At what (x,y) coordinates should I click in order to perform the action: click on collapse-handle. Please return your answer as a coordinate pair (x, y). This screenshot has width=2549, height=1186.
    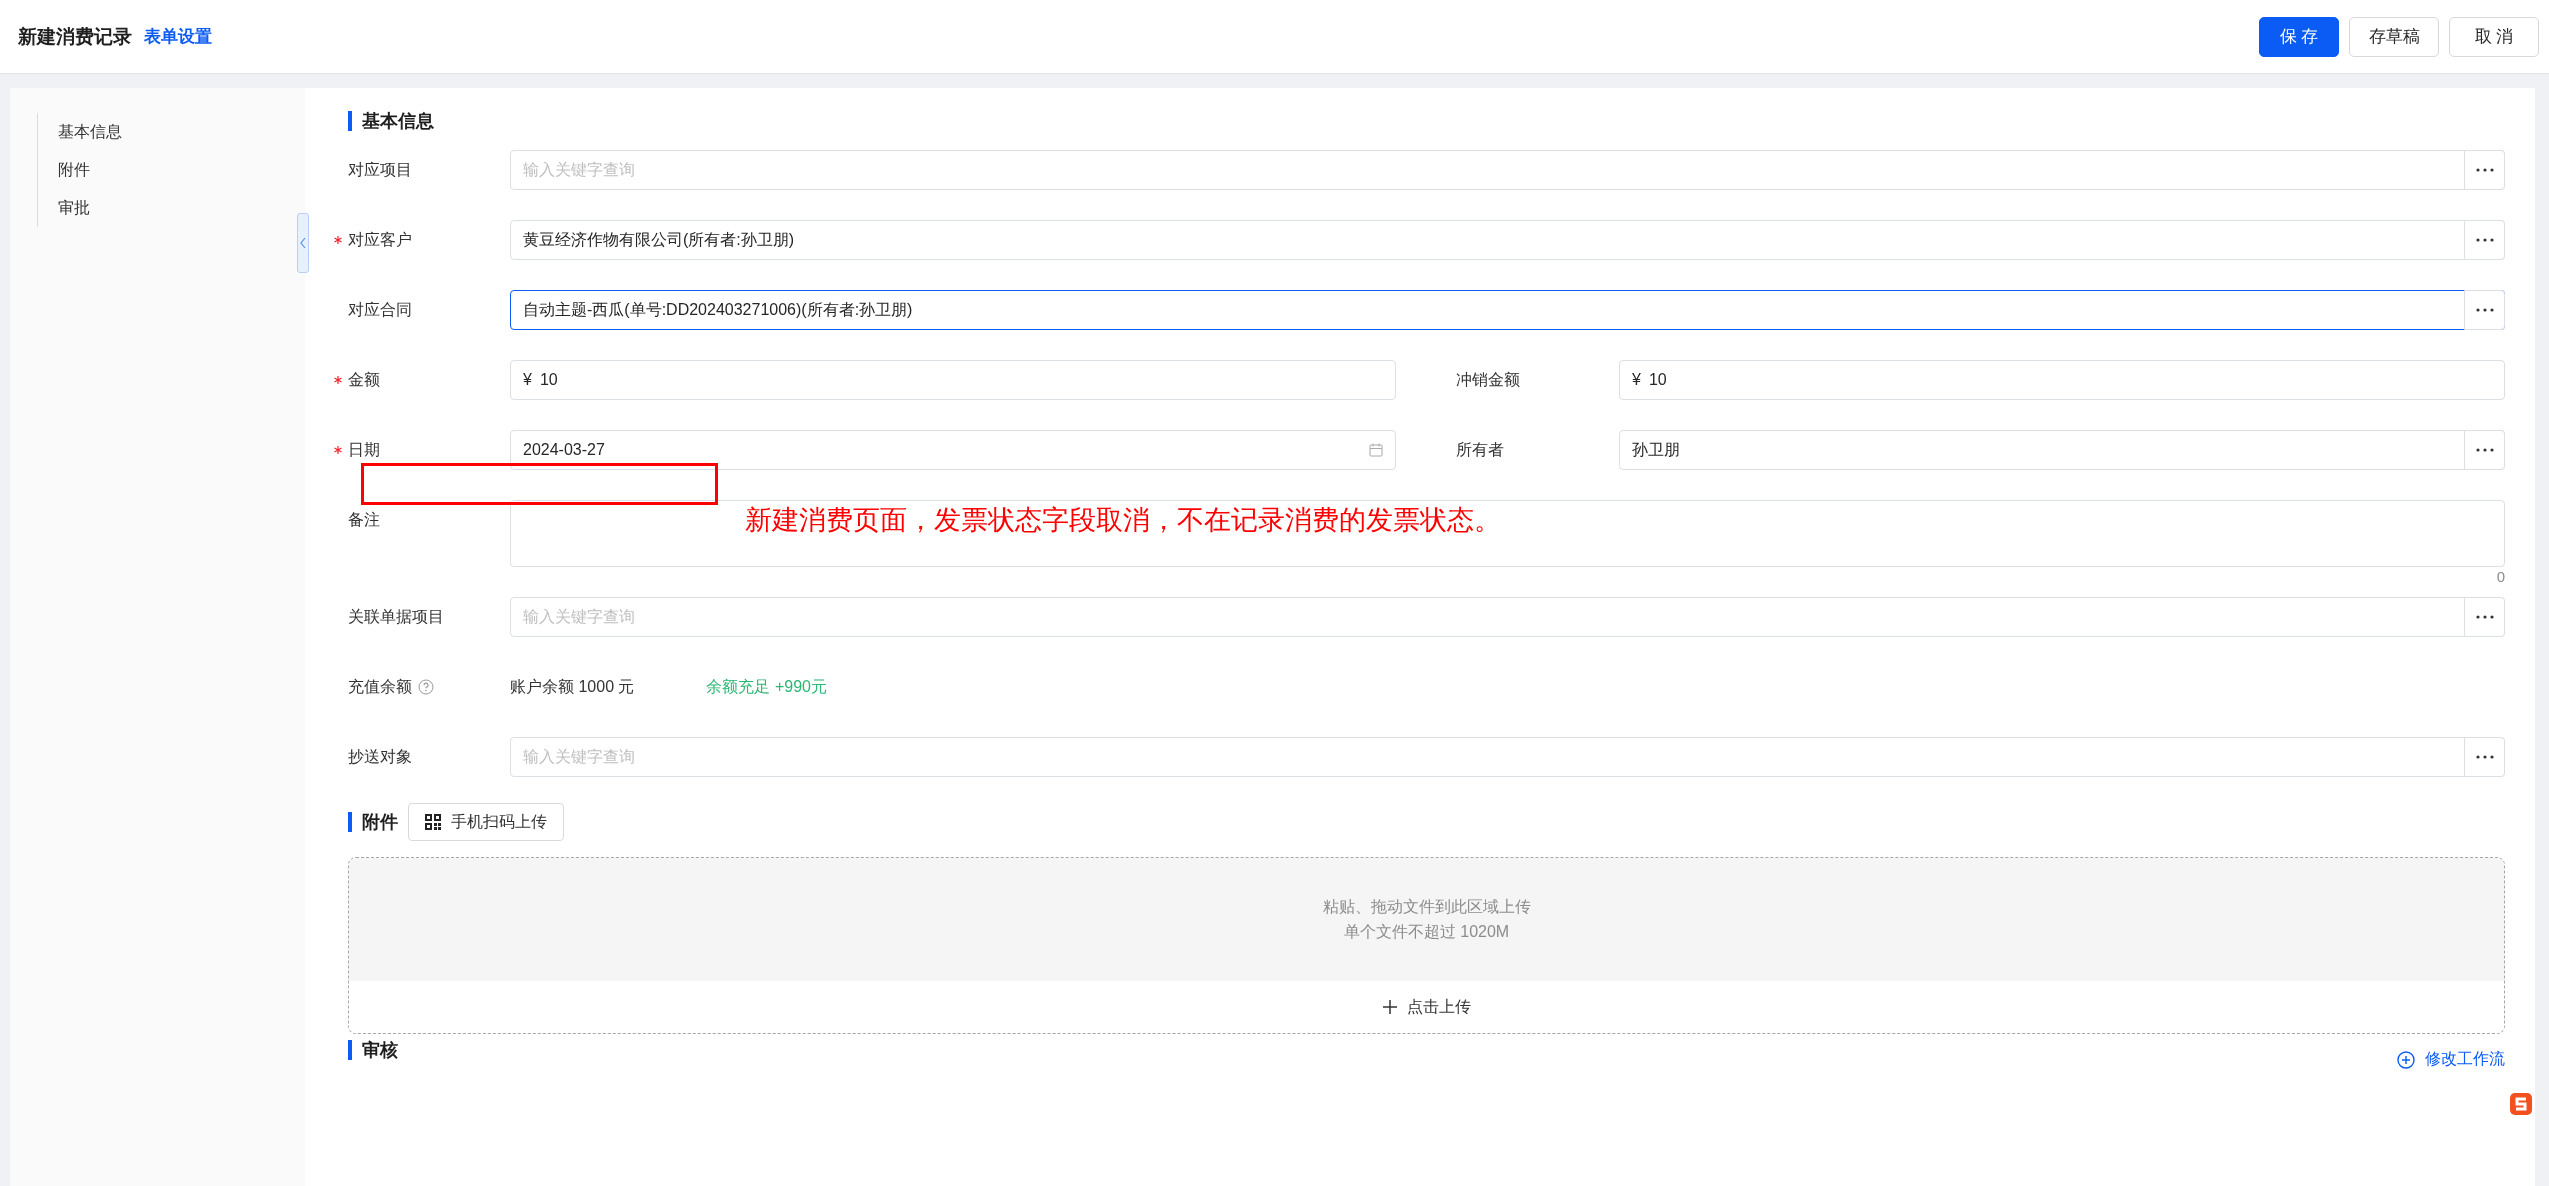
    Looking at the image, I should click on (303, 243).